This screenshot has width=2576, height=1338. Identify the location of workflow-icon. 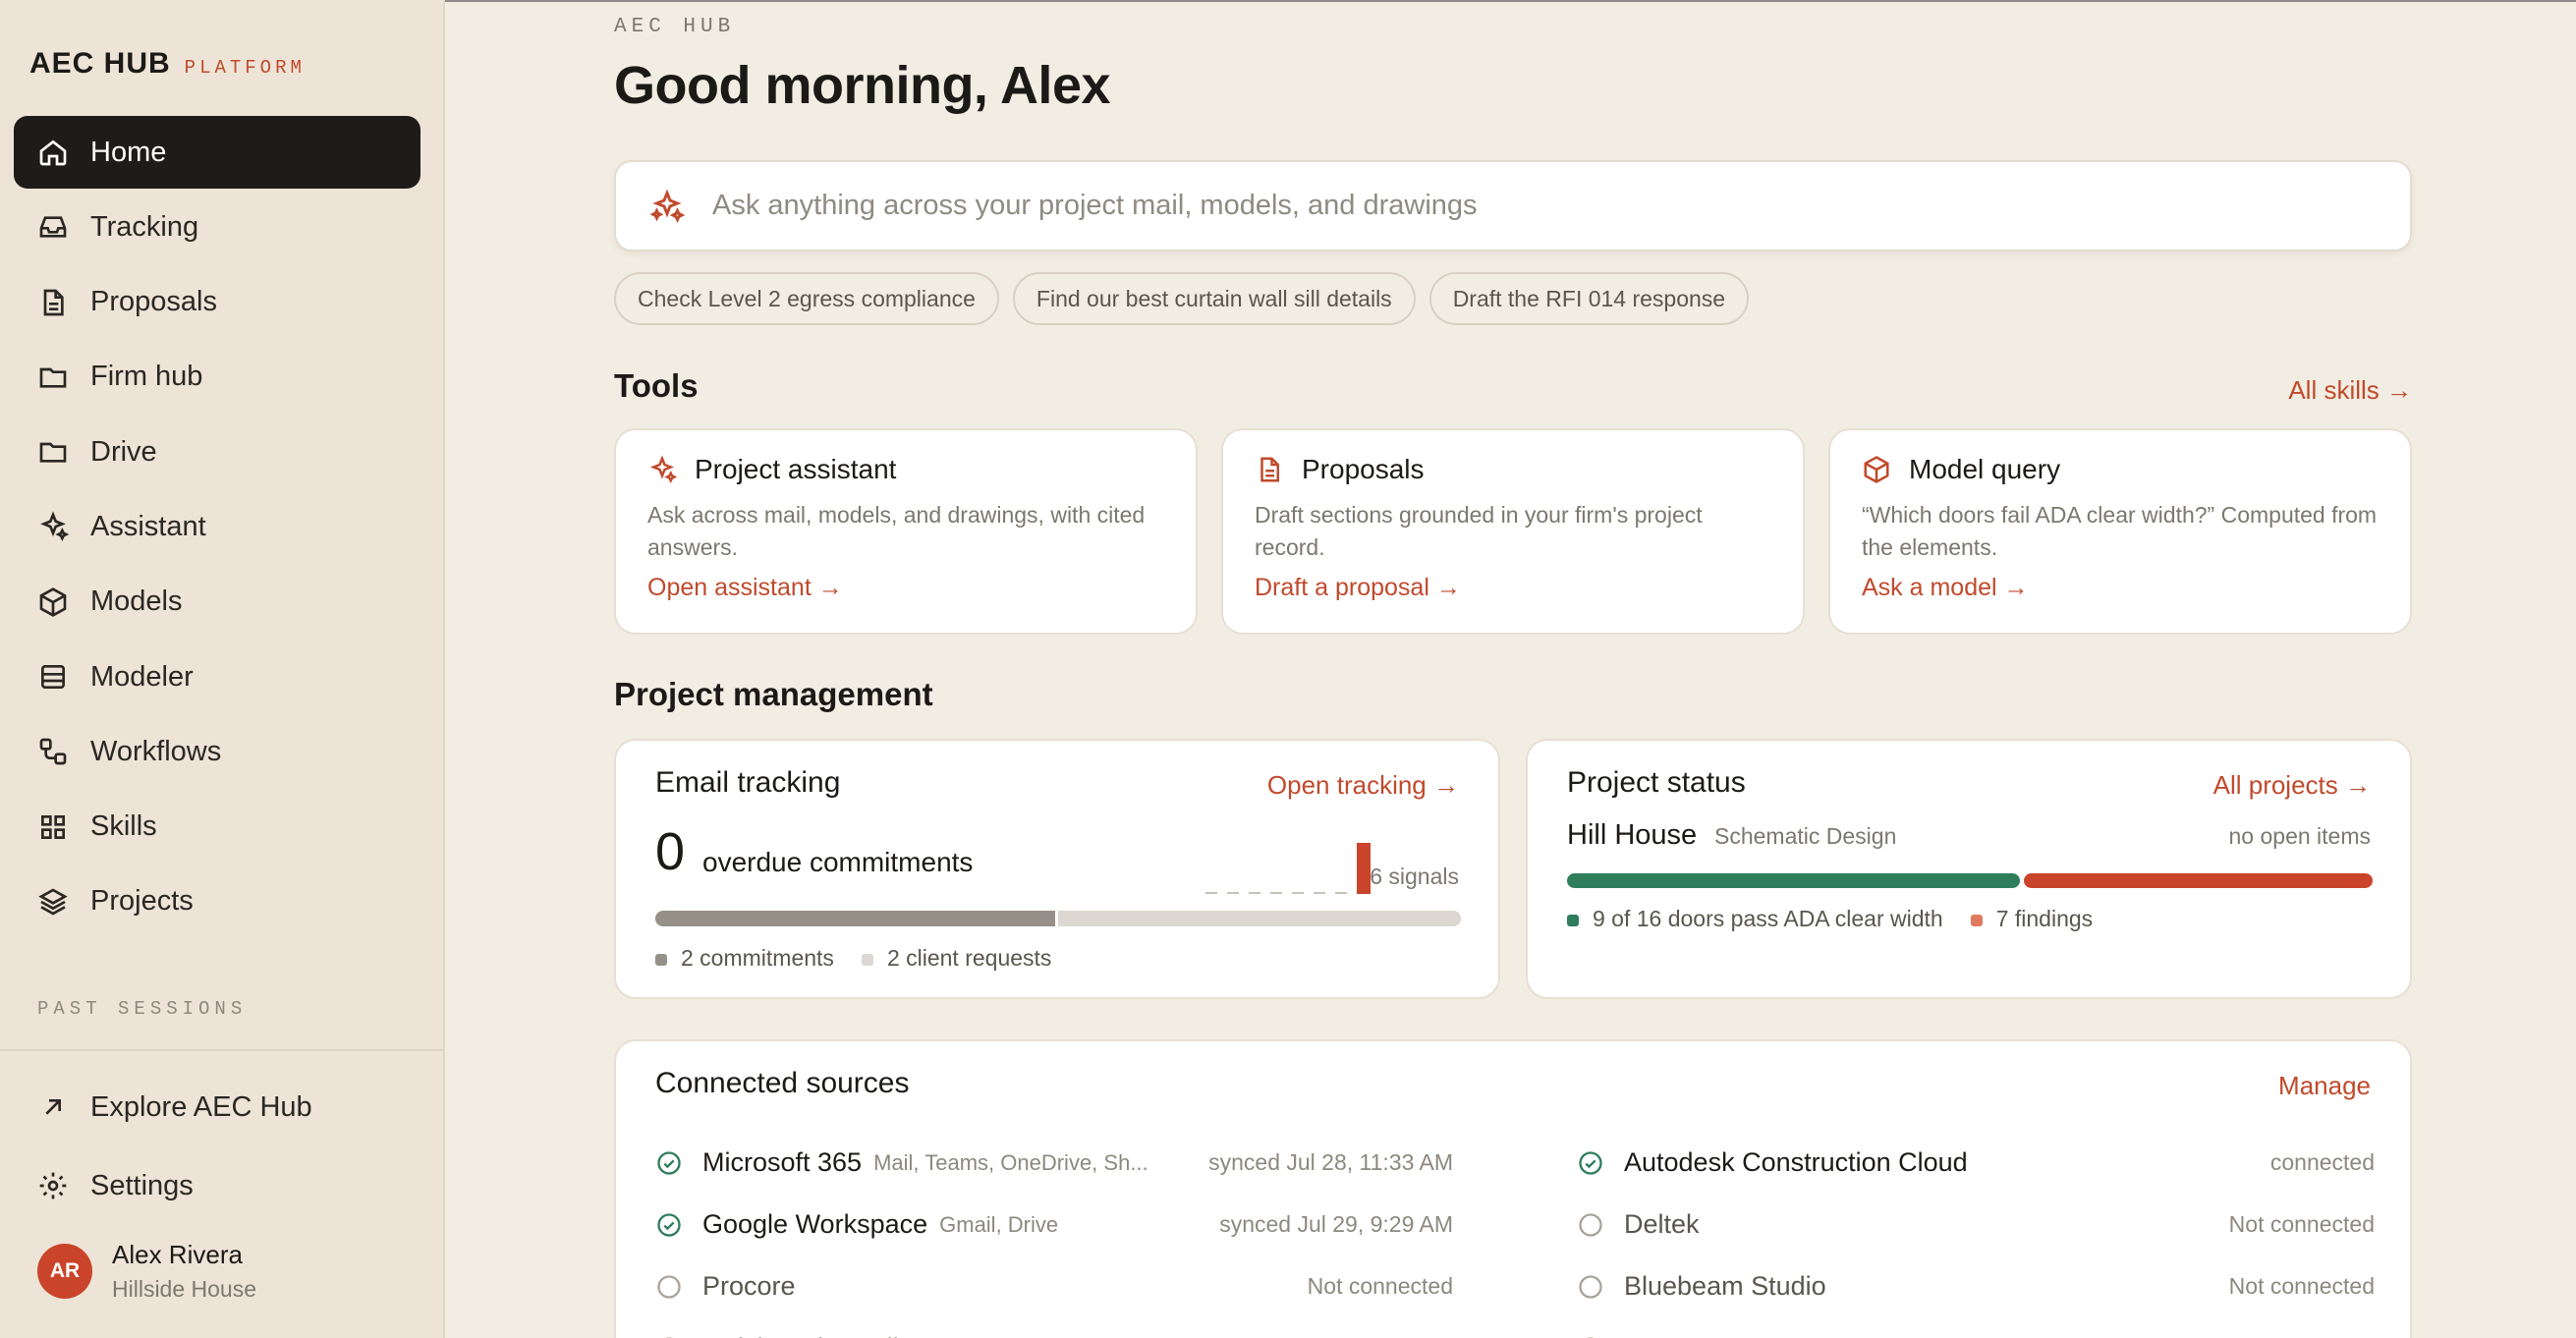
(53, 752).